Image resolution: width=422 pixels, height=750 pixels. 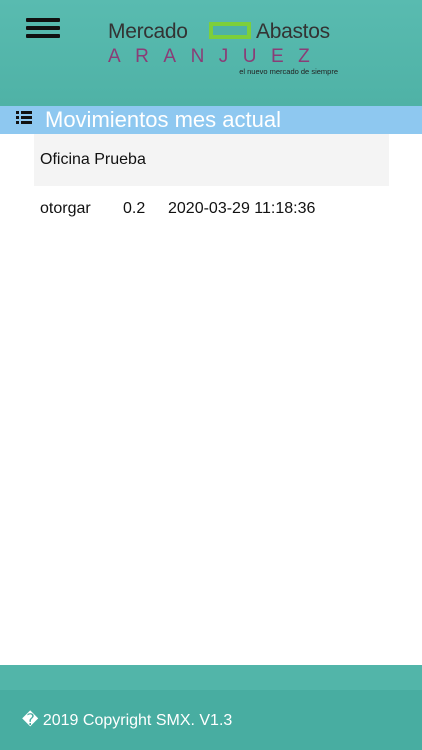 What do you see at coordinates (24, 118) in the screenshot?
I see `list-icon` at bounding box center [24, 118].